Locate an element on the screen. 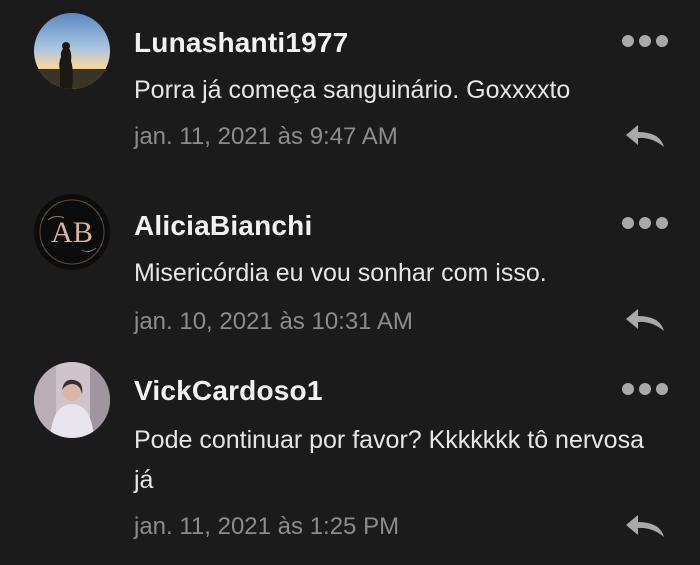  username: VickCardoso1 is located at coordinates (228, 391).